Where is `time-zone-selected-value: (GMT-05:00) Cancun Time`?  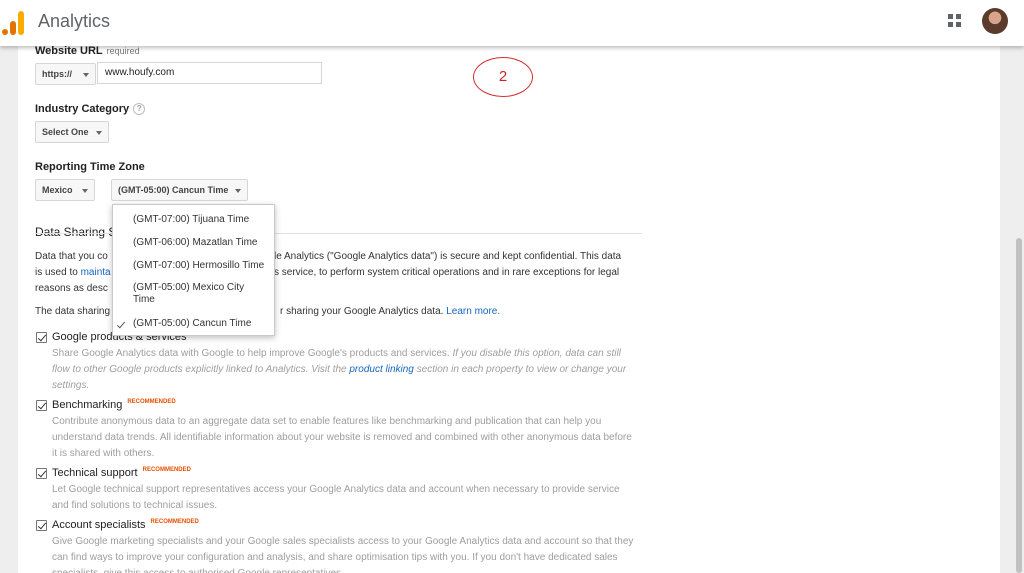
time-zone-selected-value: (GMT-05:00) Cancun Time is located at coordinates (173, 190).